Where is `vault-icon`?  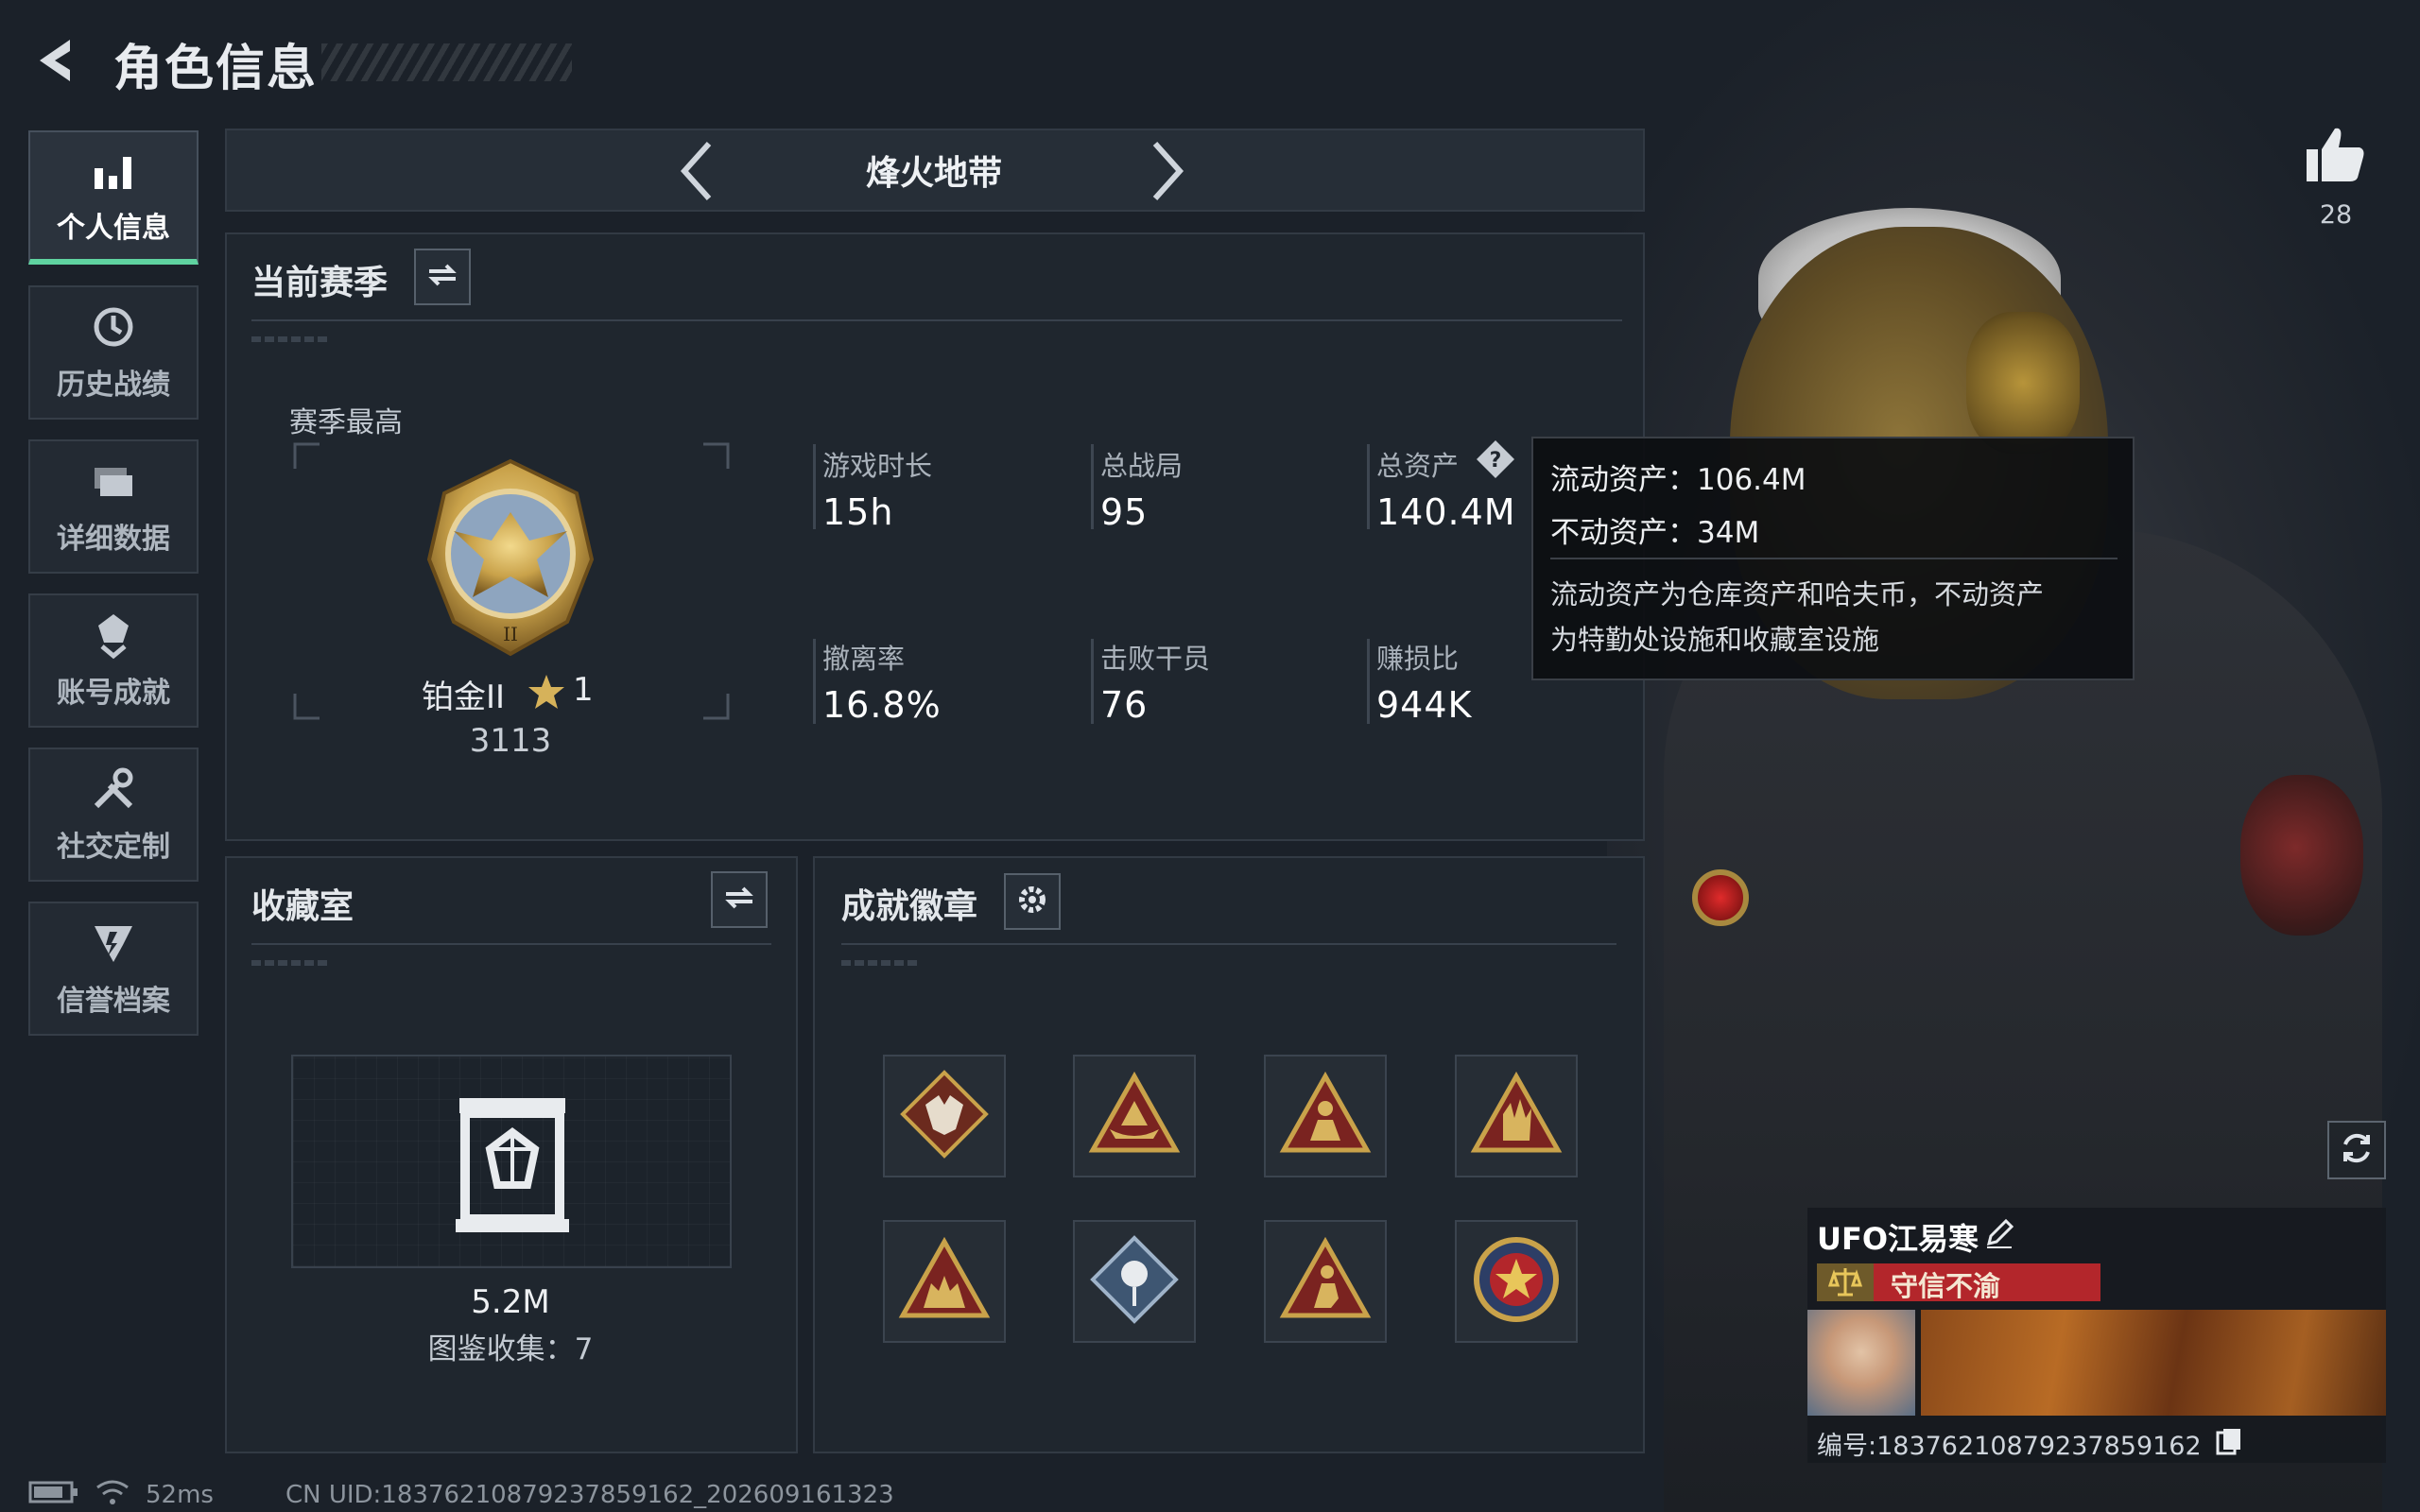 vault-icon is located at coordinates (512, 1163).